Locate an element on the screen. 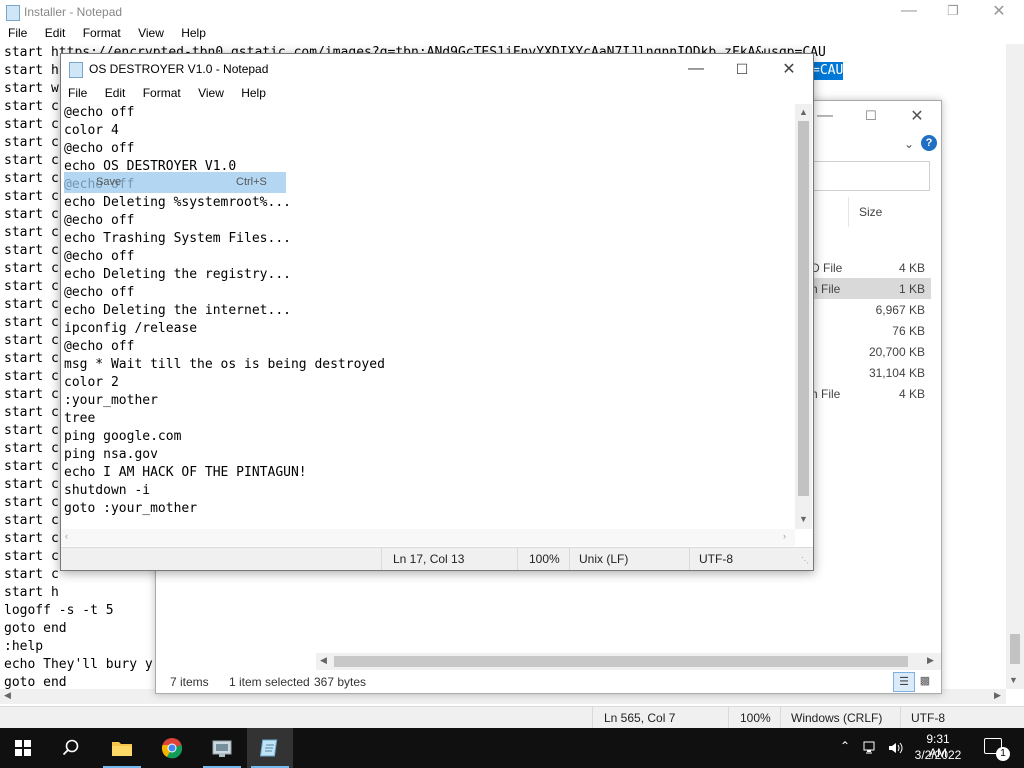  notepad-icon is located at coordinates (269, 748).